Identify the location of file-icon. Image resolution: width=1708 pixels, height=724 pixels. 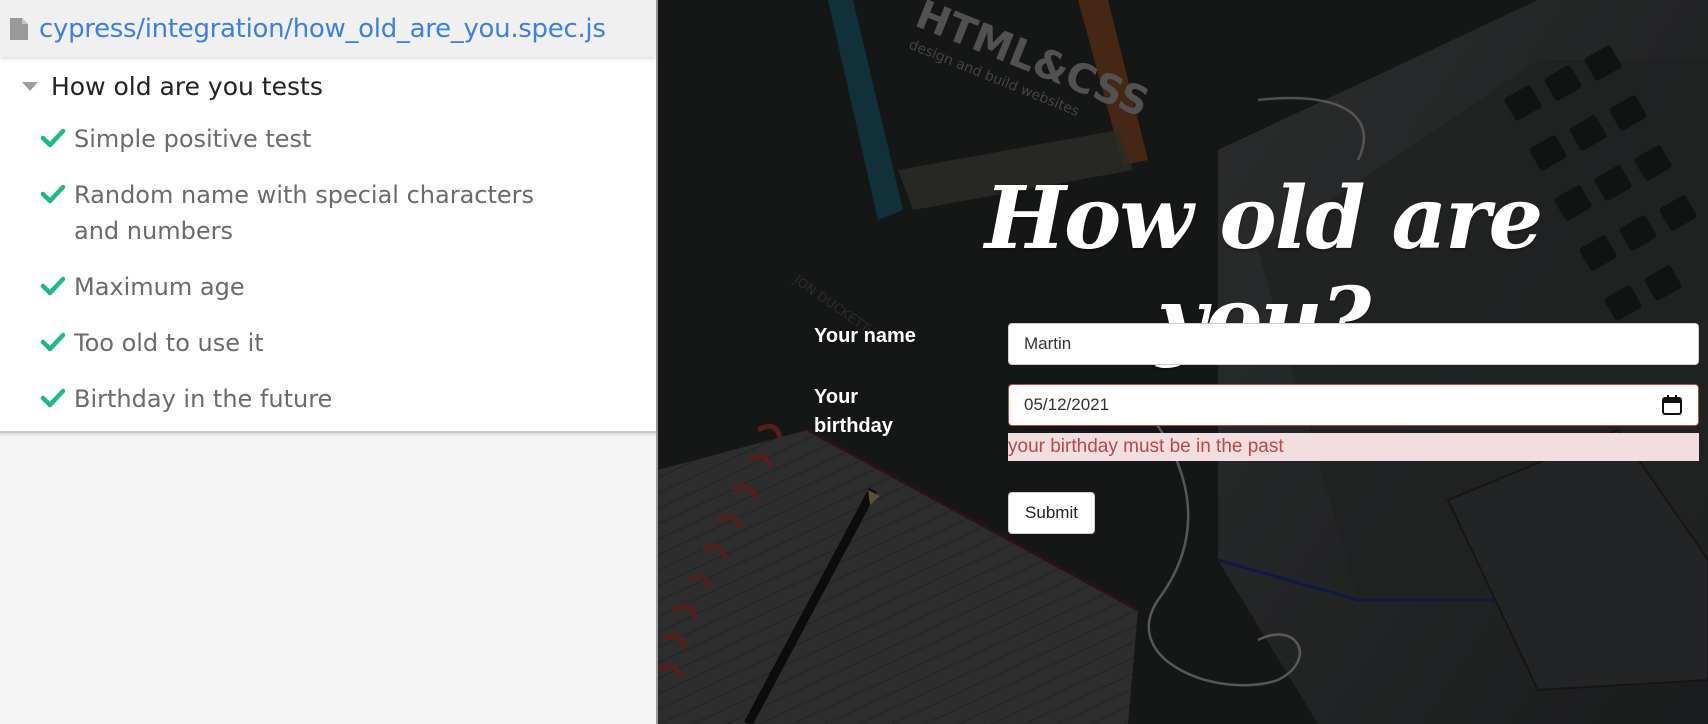
(19, 28).